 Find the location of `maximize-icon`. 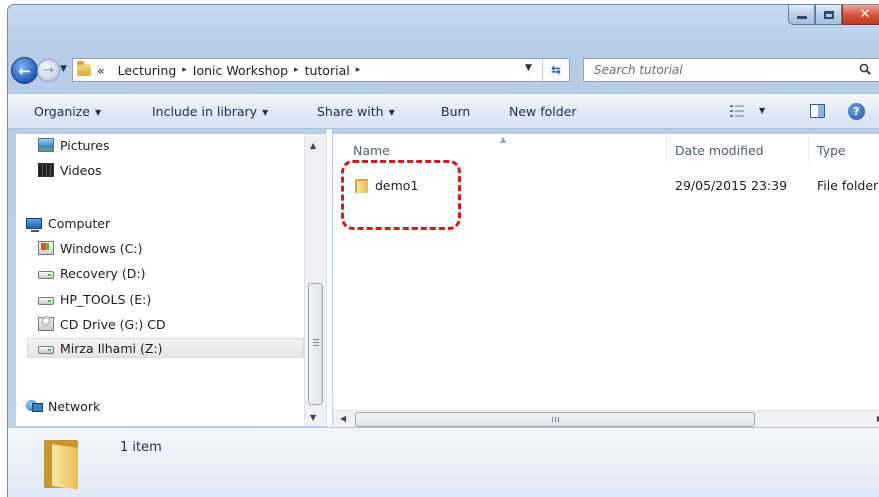

maximize-icon is located at coordinates (828, 14).